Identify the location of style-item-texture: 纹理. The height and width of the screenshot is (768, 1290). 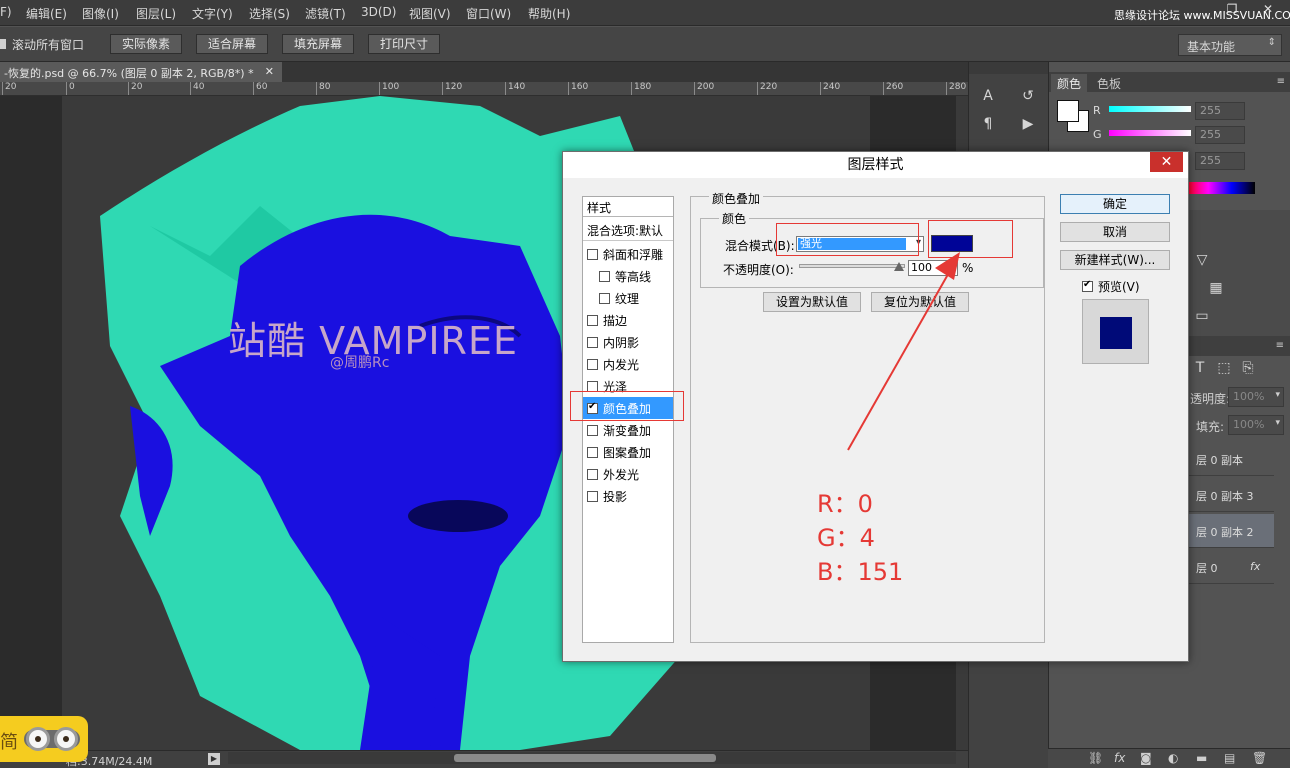
(628, 298).